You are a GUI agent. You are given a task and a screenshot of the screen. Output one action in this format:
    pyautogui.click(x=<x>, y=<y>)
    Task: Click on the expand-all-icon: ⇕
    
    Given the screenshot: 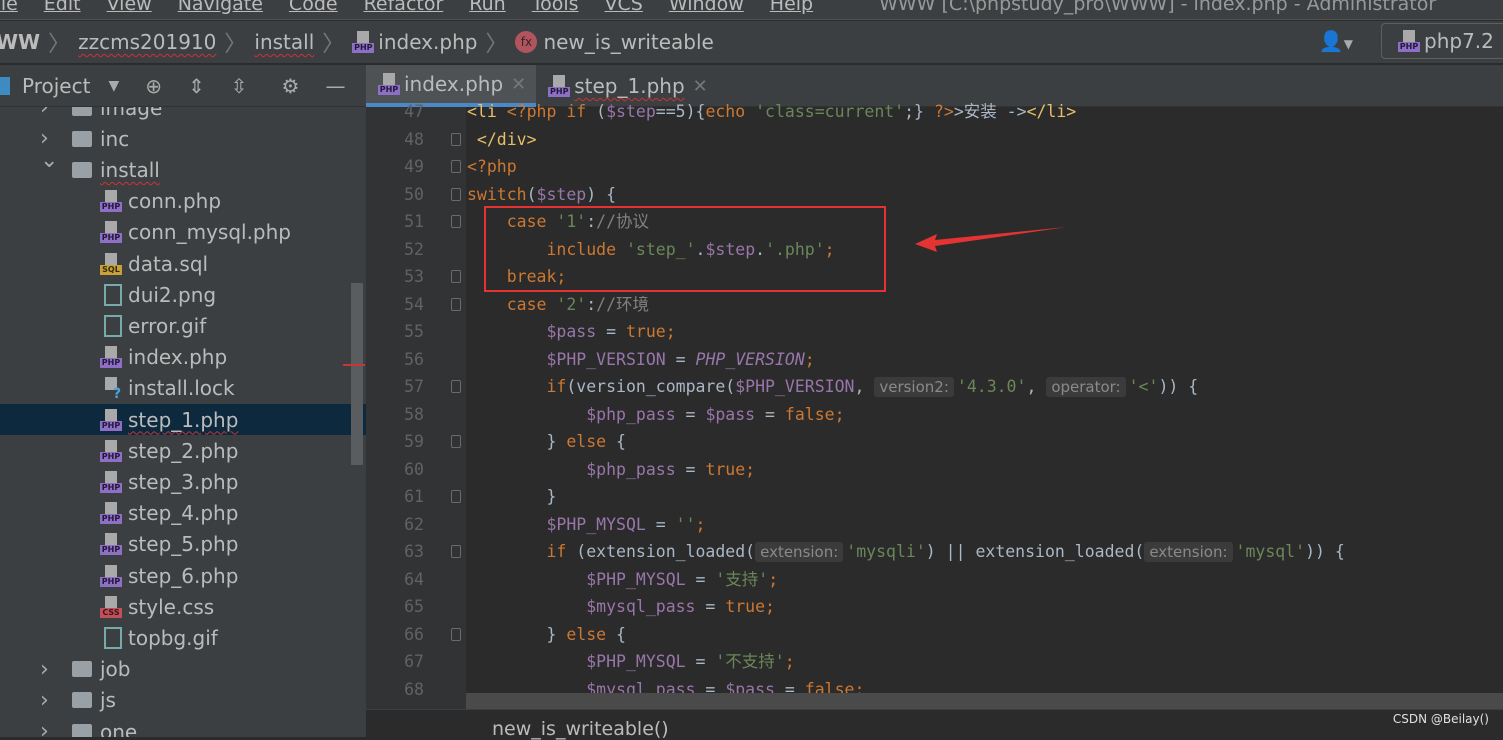 What is the action you would take?
    pyautogui.click(x=196, y=86)
    